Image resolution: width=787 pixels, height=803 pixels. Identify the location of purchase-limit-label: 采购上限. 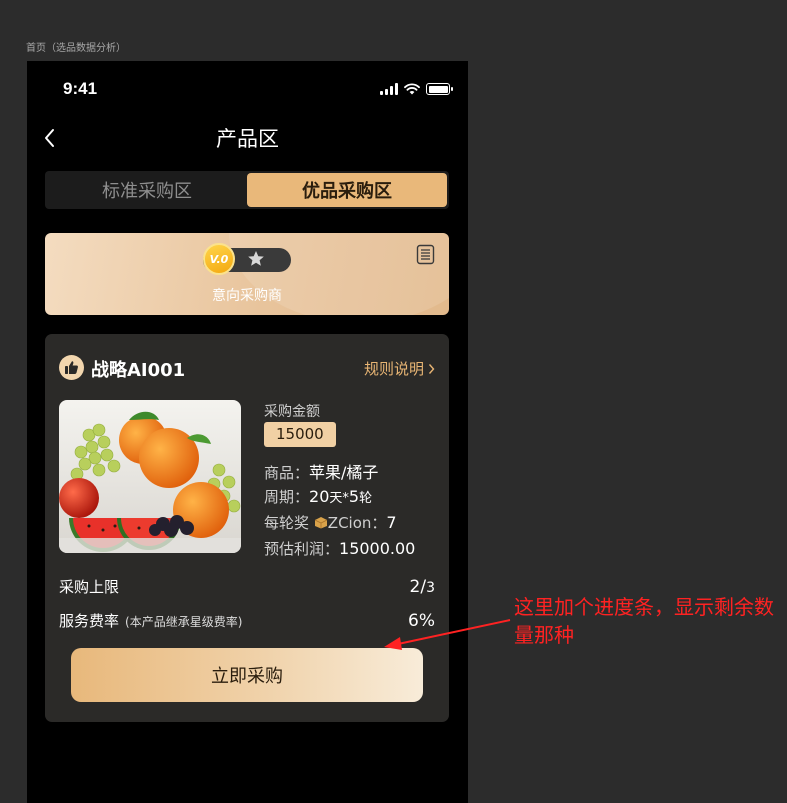
(89, 587).